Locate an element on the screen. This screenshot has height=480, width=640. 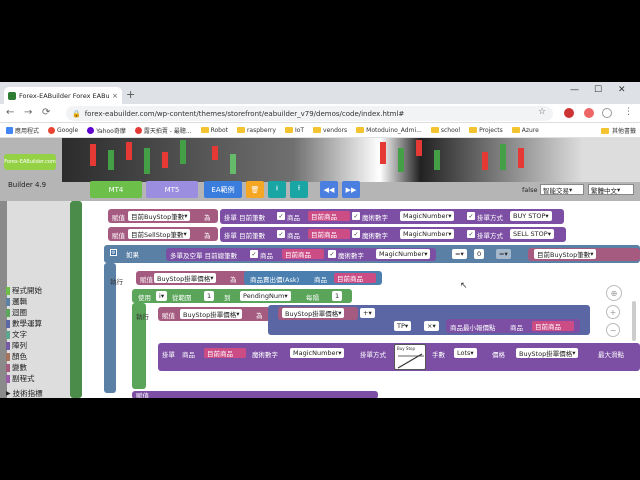
partial-block is located at coordinates (255, 394).